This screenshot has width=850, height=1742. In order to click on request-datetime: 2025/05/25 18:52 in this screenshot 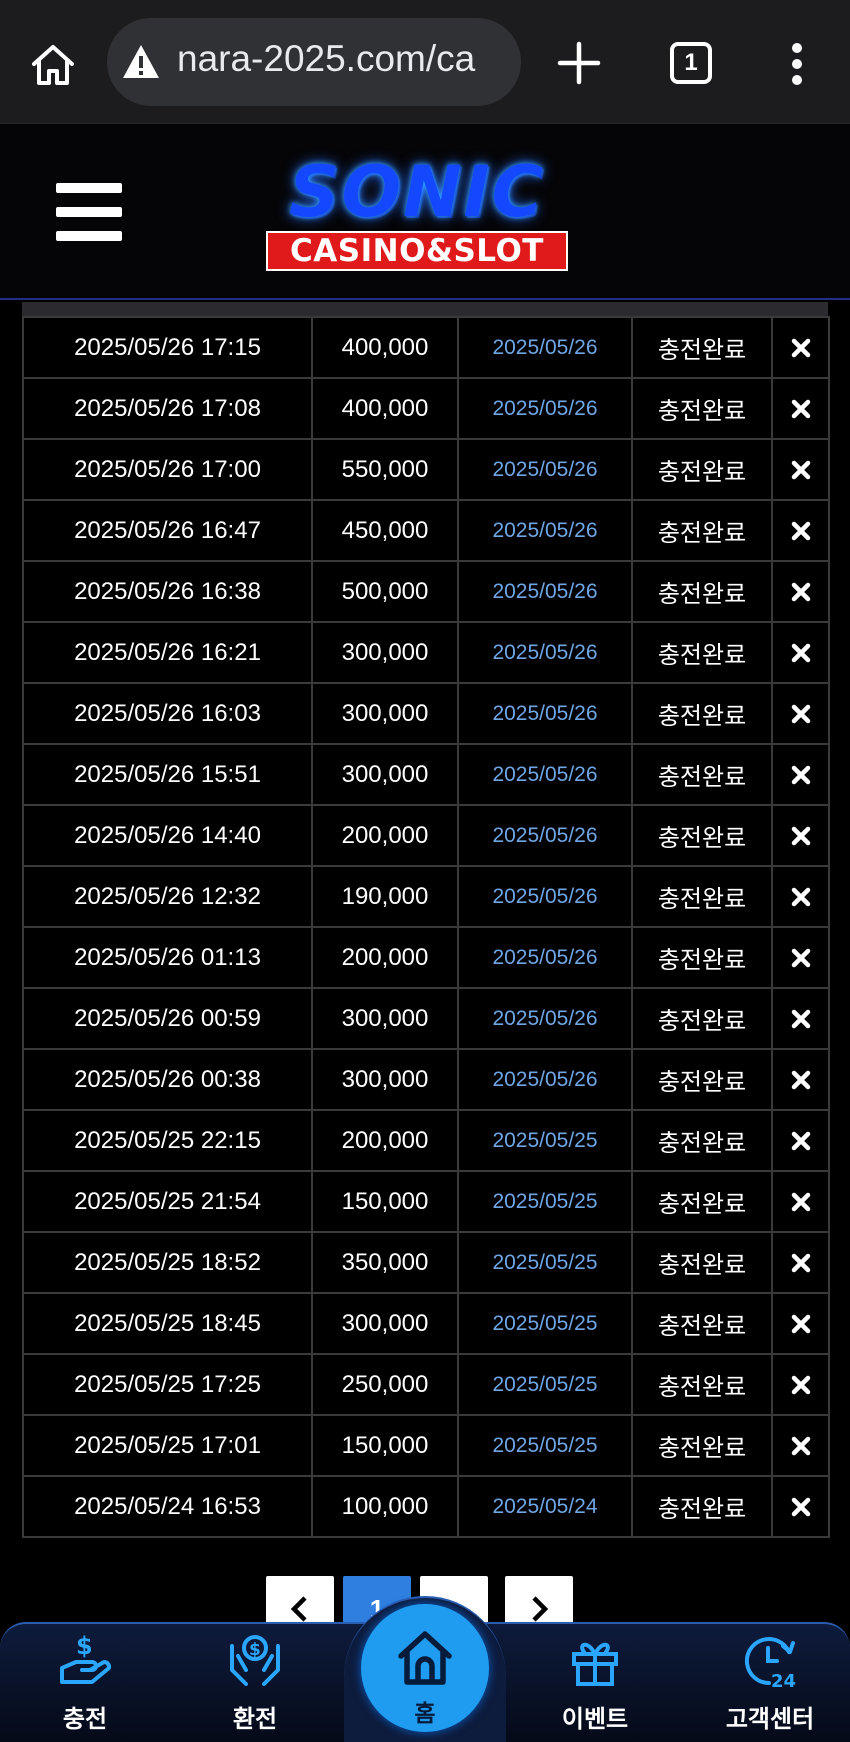, I will do `click(167, 1262)`.